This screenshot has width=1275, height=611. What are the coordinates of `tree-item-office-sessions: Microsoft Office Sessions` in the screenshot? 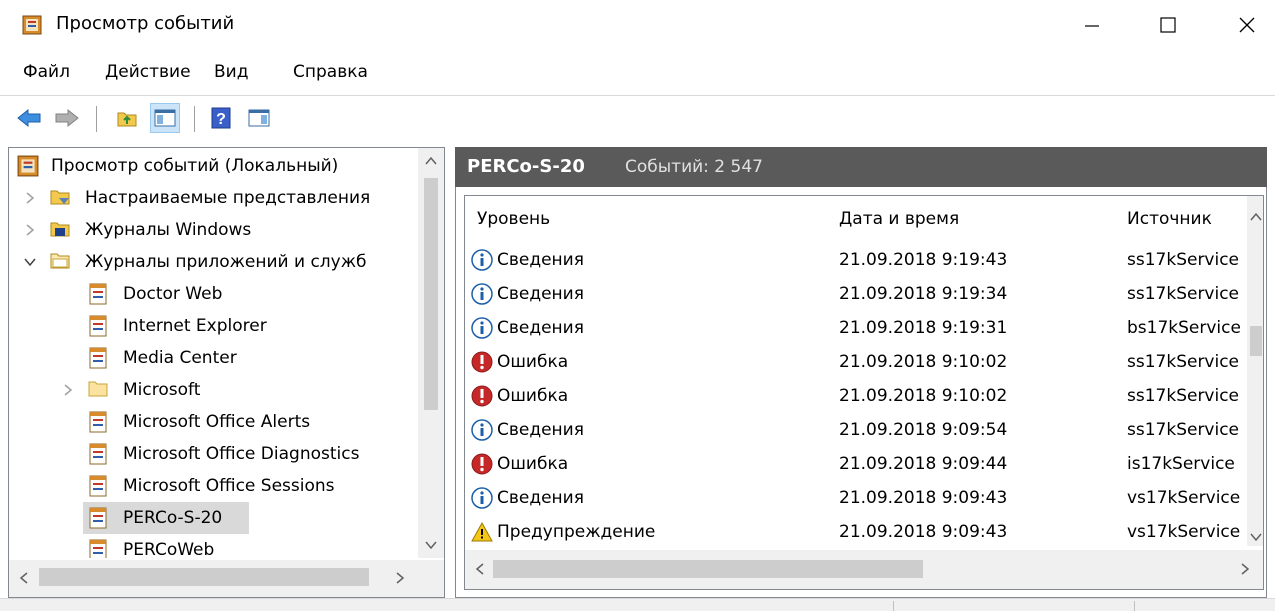 It's located at (214, 486).